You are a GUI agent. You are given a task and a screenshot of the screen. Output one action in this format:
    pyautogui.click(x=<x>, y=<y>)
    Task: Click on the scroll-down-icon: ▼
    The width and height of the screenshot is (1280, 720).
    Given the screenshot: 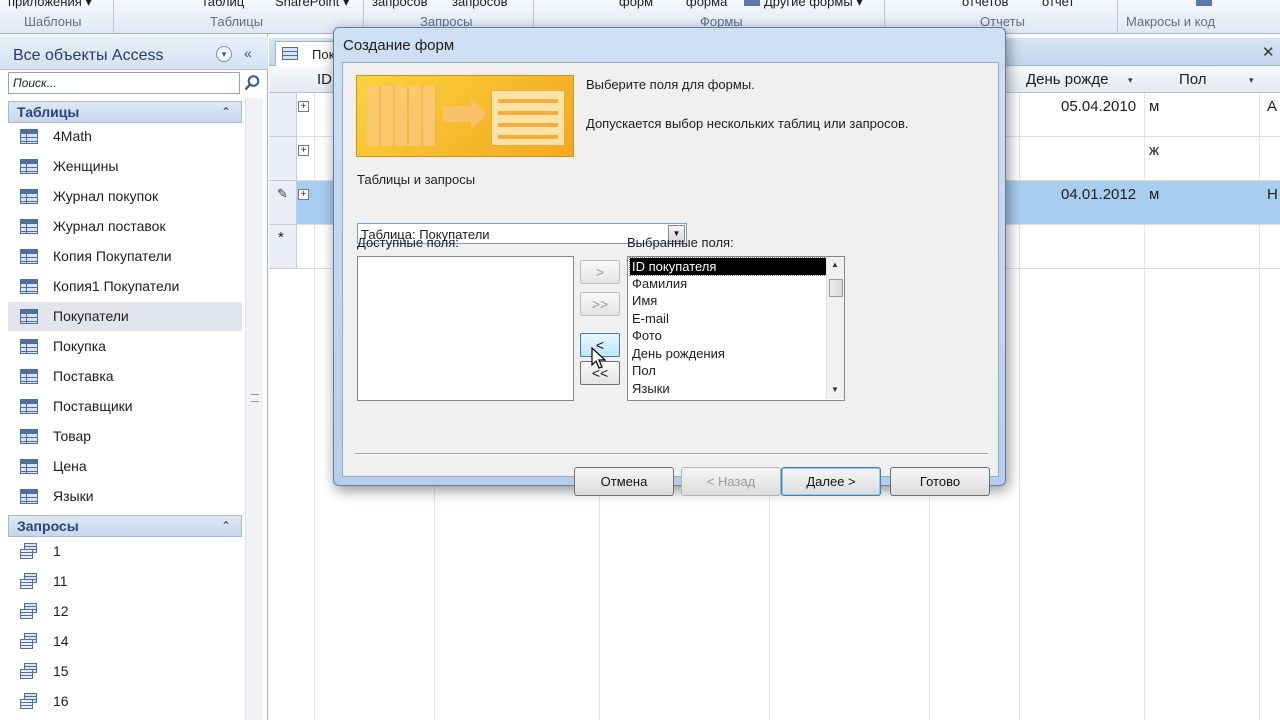 What is the action you would take?
    pyautogui.click(x=835, y=389)
    